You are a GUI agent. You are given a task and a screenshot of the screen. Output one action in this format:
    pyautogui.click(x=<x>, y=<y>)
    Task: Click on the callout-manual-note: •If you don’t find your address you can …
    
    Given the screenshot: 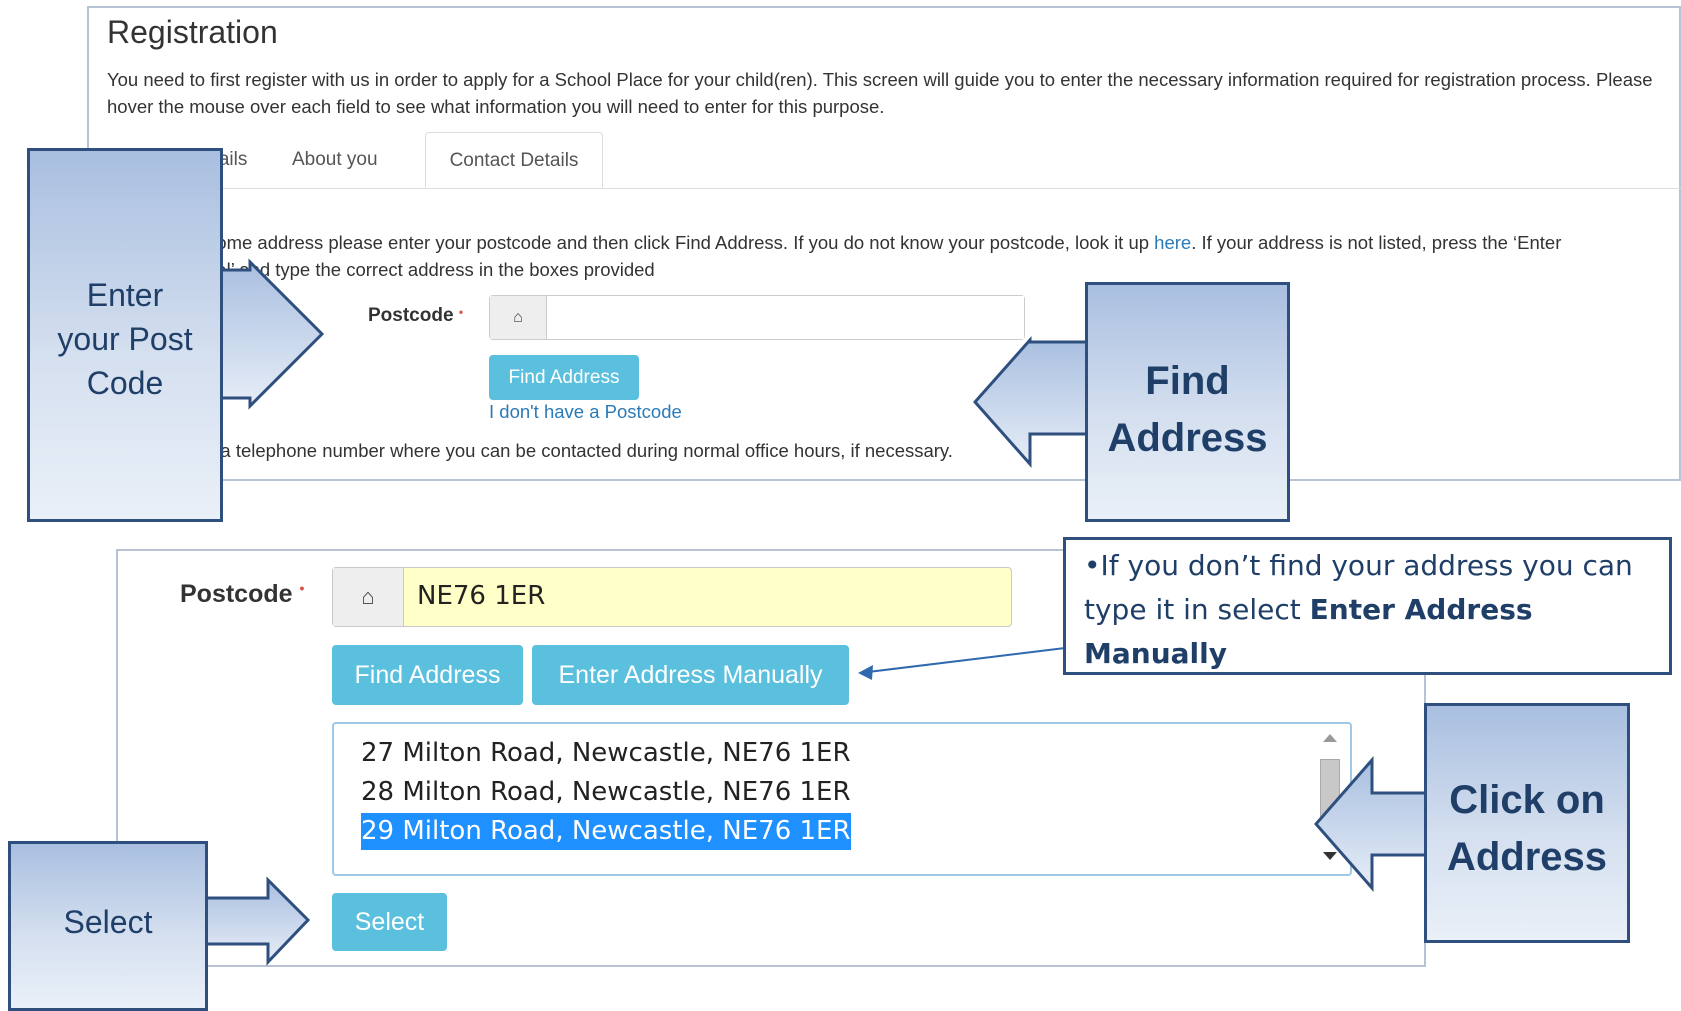 What is the action you would take?
    pyautogui.click(x=1367, y=606)
    